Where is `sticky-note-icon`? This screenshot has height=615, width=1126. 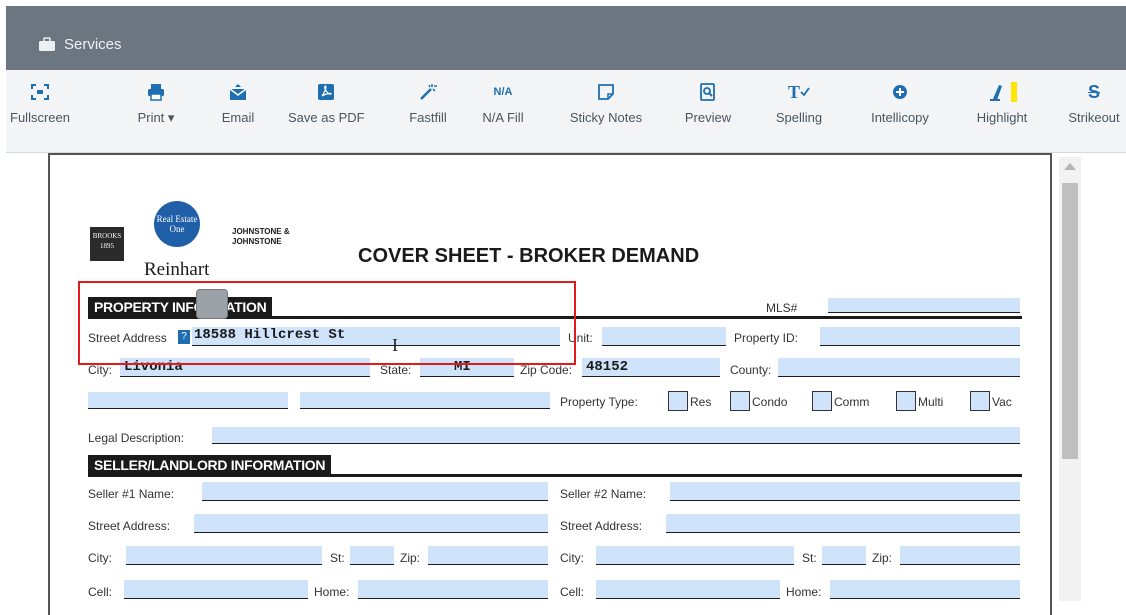
sticky-note-icon is located at coordinates (606, 92).